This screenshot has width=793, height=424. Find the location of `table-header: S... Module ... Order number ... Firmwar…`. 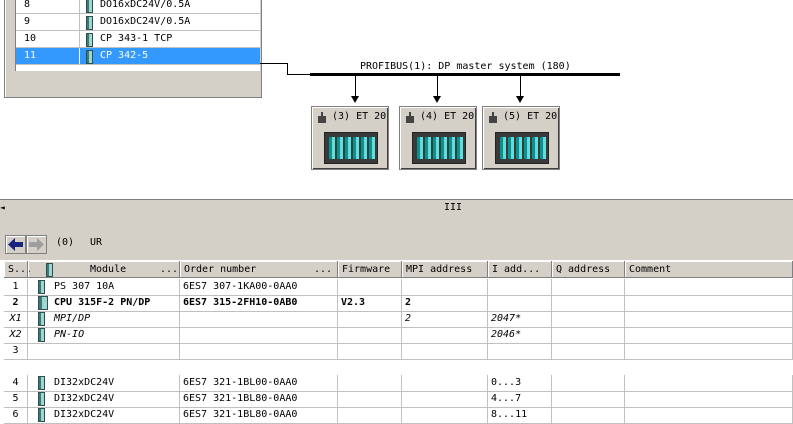

table-header: S... Module ... Order number ... Firmwar… is located at coordinates (398, 269).